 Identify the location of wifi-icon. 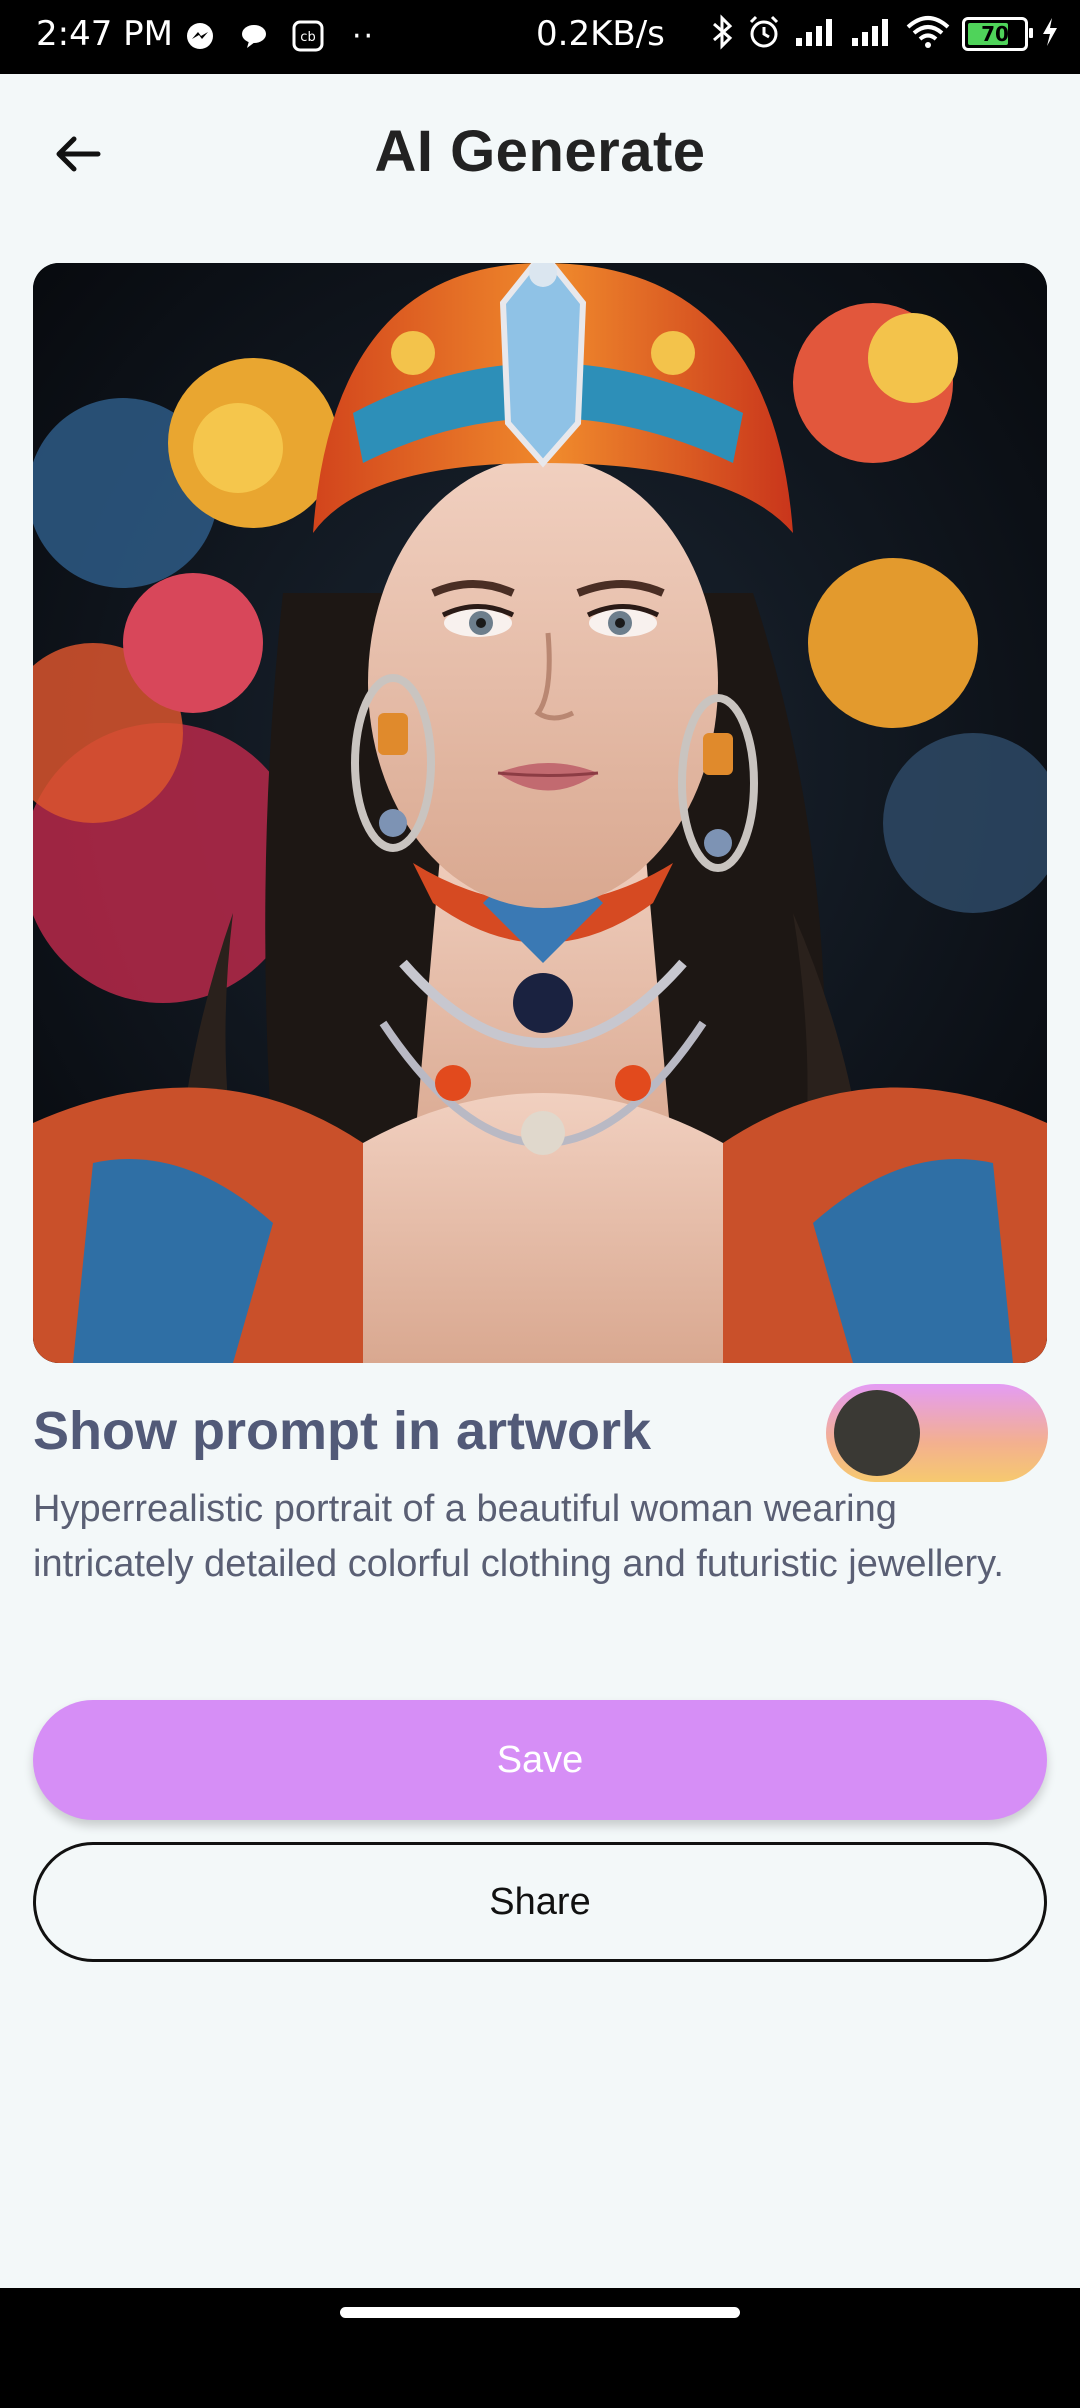
(928, 34).